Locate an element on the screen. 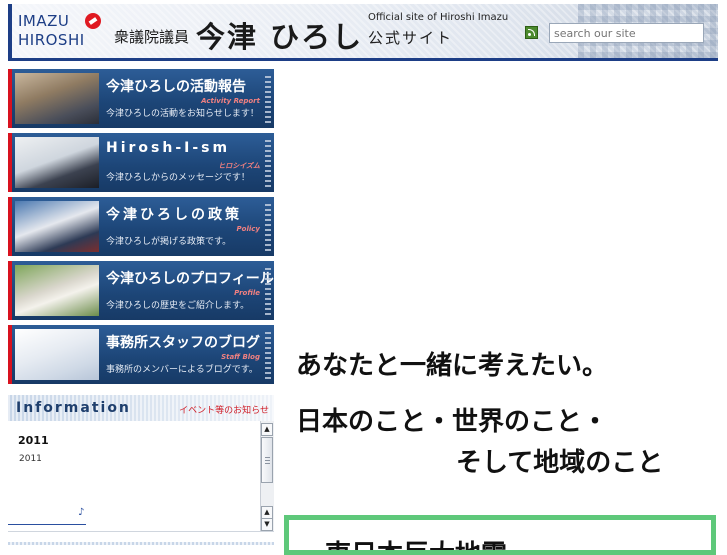 The image size is (727, 555). banner-description: 今津ひろしの活動をお知らせします！ is located at coordinates (182, 114).